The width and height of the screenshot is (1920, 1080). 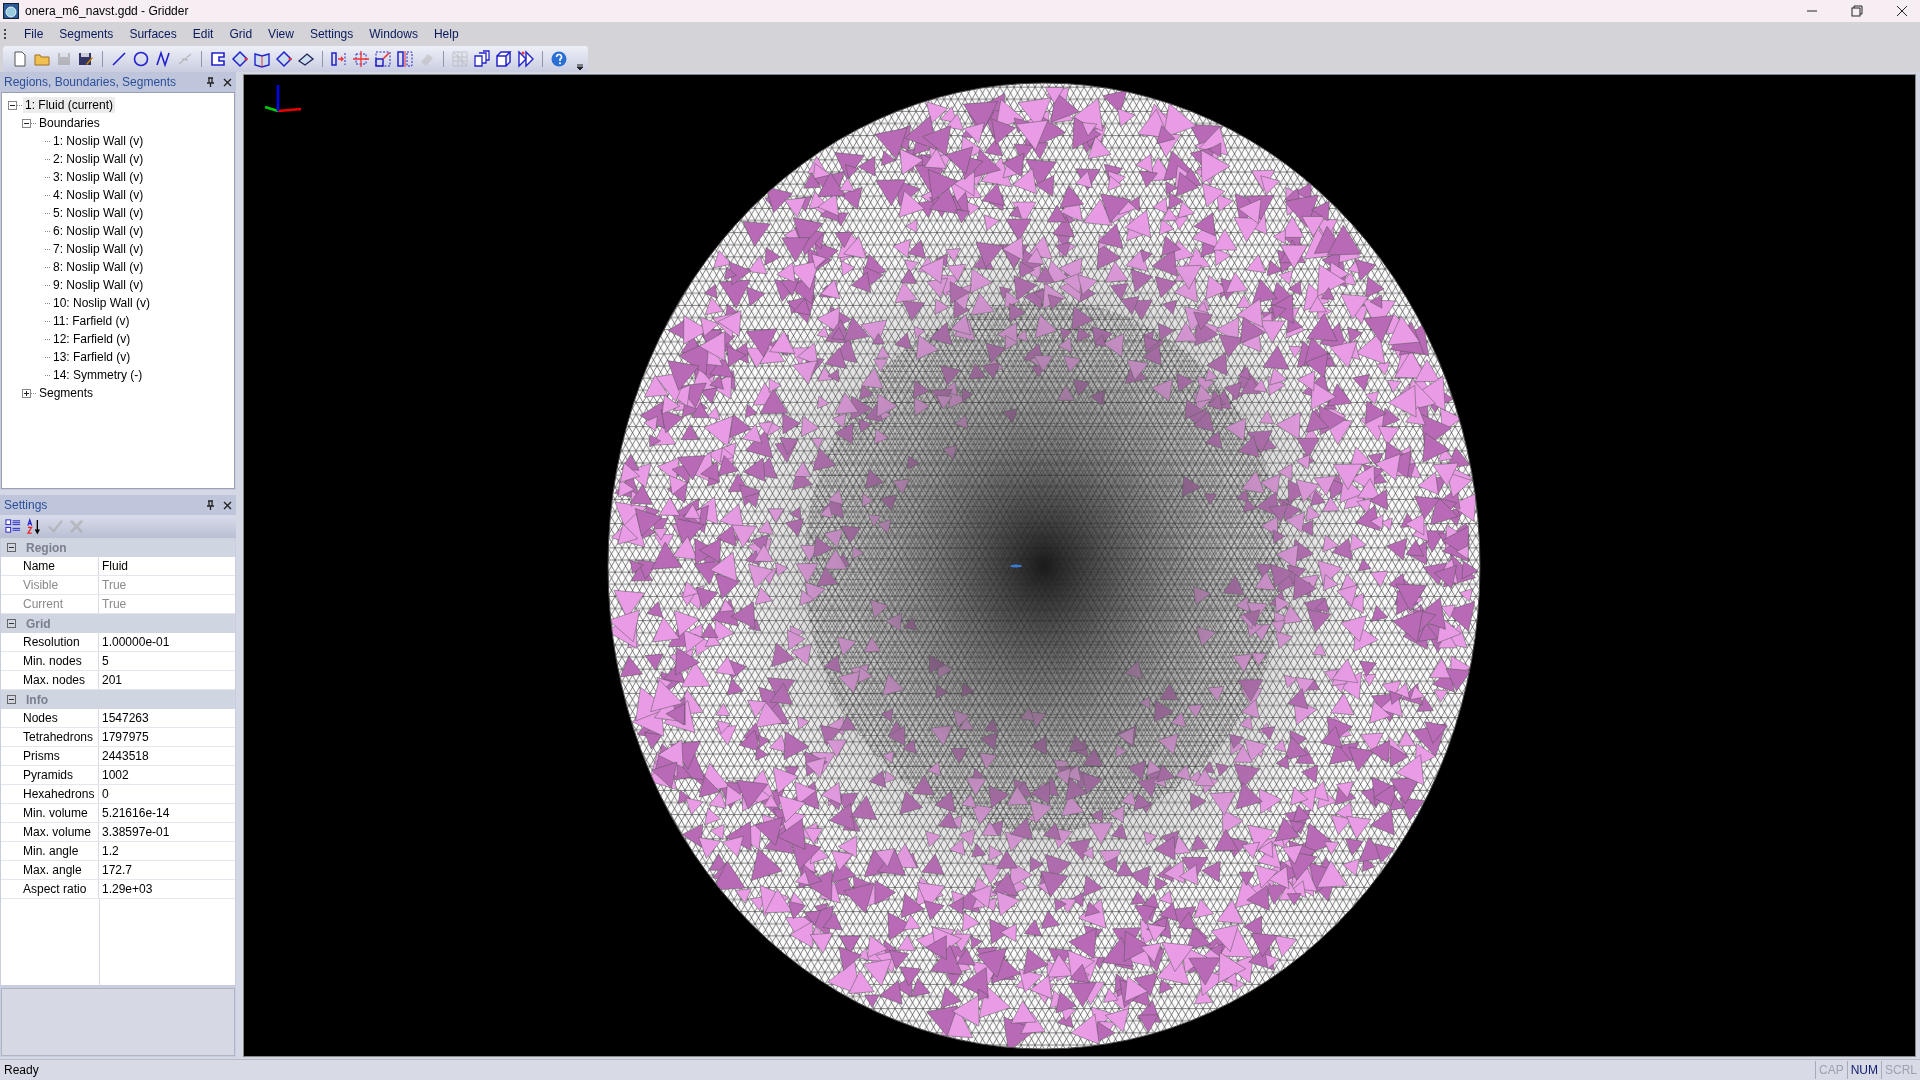 What do you see at coordinates (64, 59) in the screenshot?
I see `floppy-icon` at bounding box center [64, 59].